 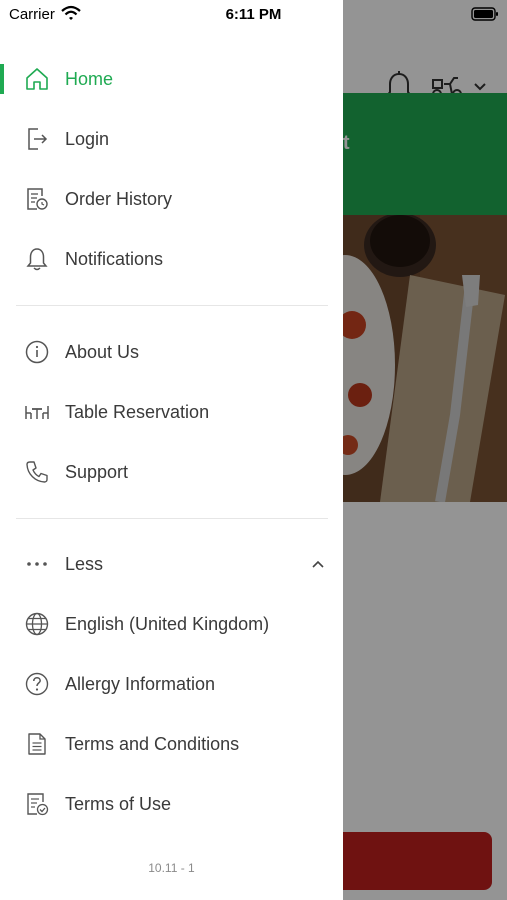 What do you see at coordinates (171, 868) in the screenshot?
I see `app-version: 10.11 - 1` at bounding box center [171, 868].